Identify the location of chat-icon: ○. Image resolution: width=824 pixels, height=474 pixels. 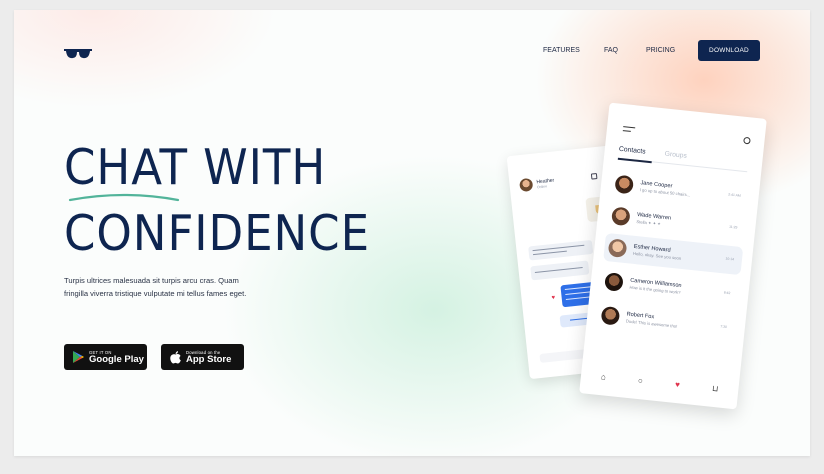
(641, 380).